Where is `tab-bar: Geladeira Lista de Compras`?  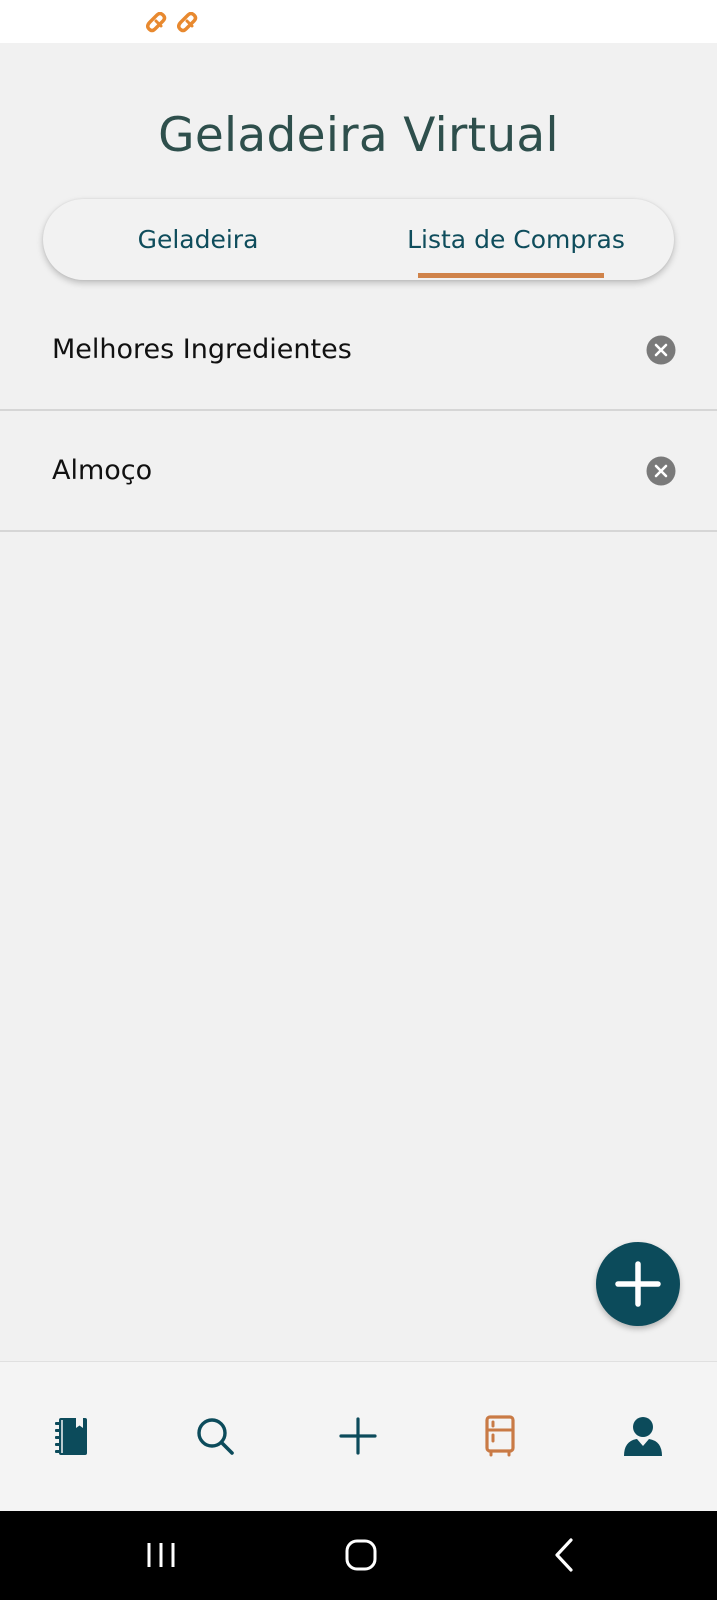 tab-bar: Geladeira Lista de Compras is located at coordinates (358, 239).